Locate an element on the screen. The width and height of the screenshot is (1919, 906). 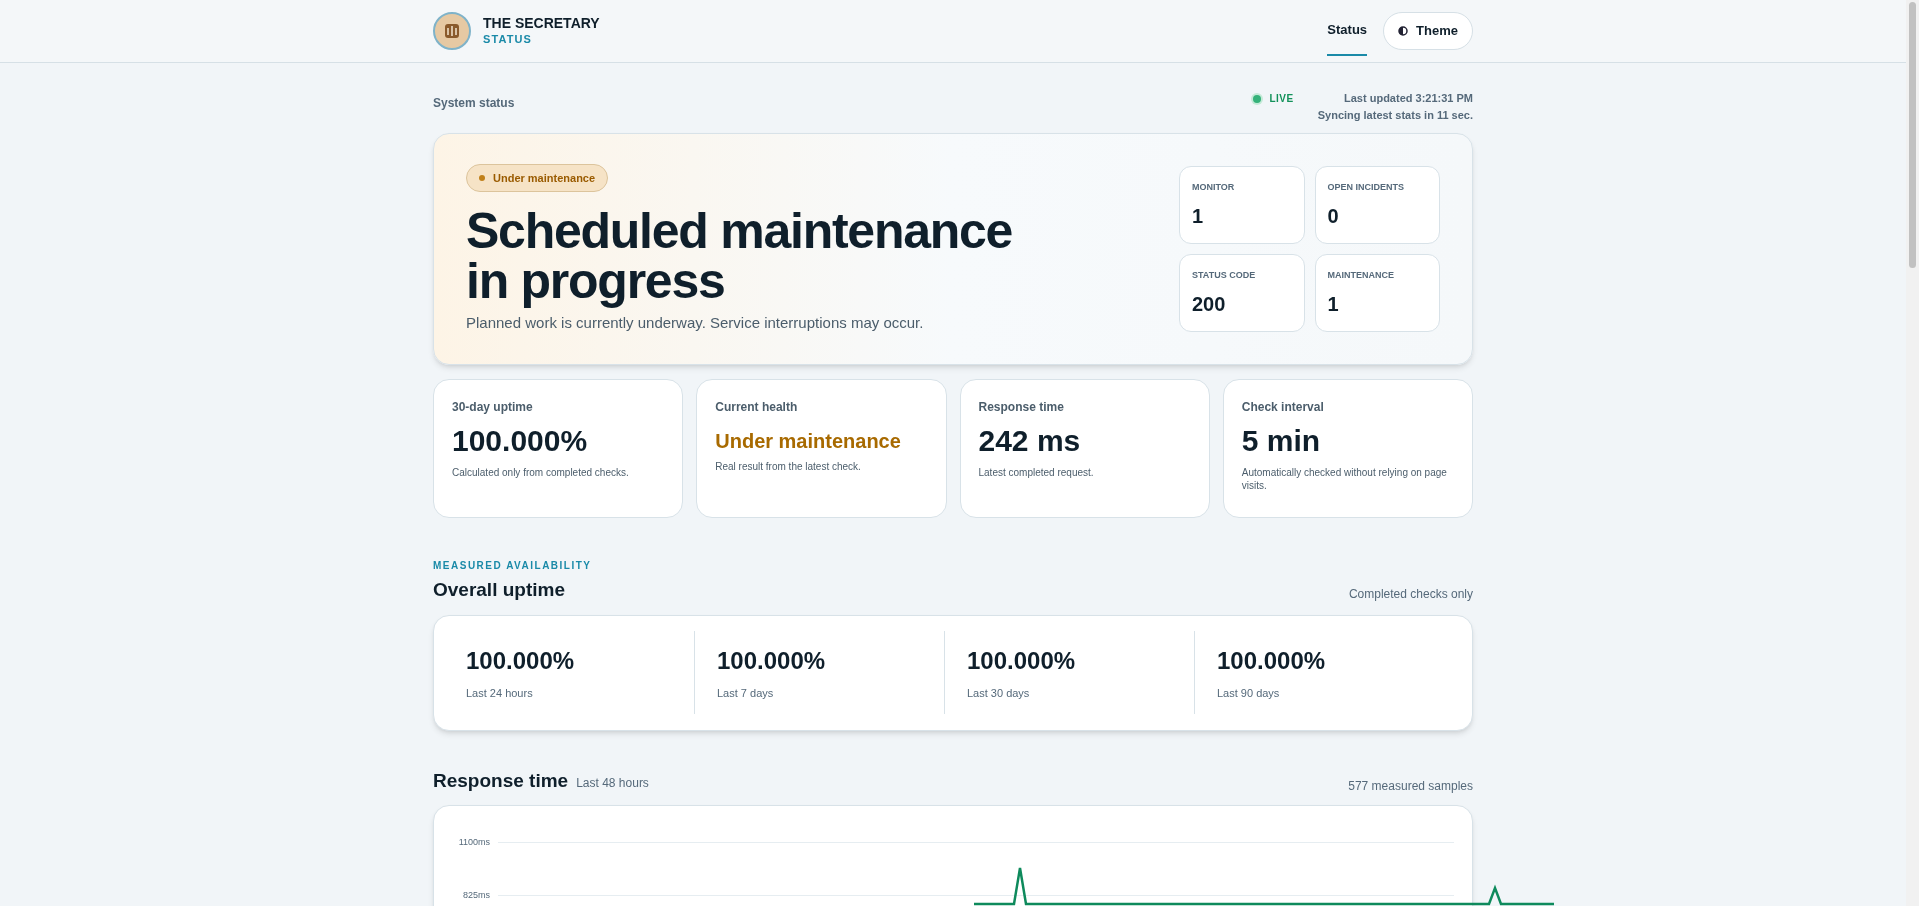
brand-subtitle: STATUS is located at coordinates (508, 39).